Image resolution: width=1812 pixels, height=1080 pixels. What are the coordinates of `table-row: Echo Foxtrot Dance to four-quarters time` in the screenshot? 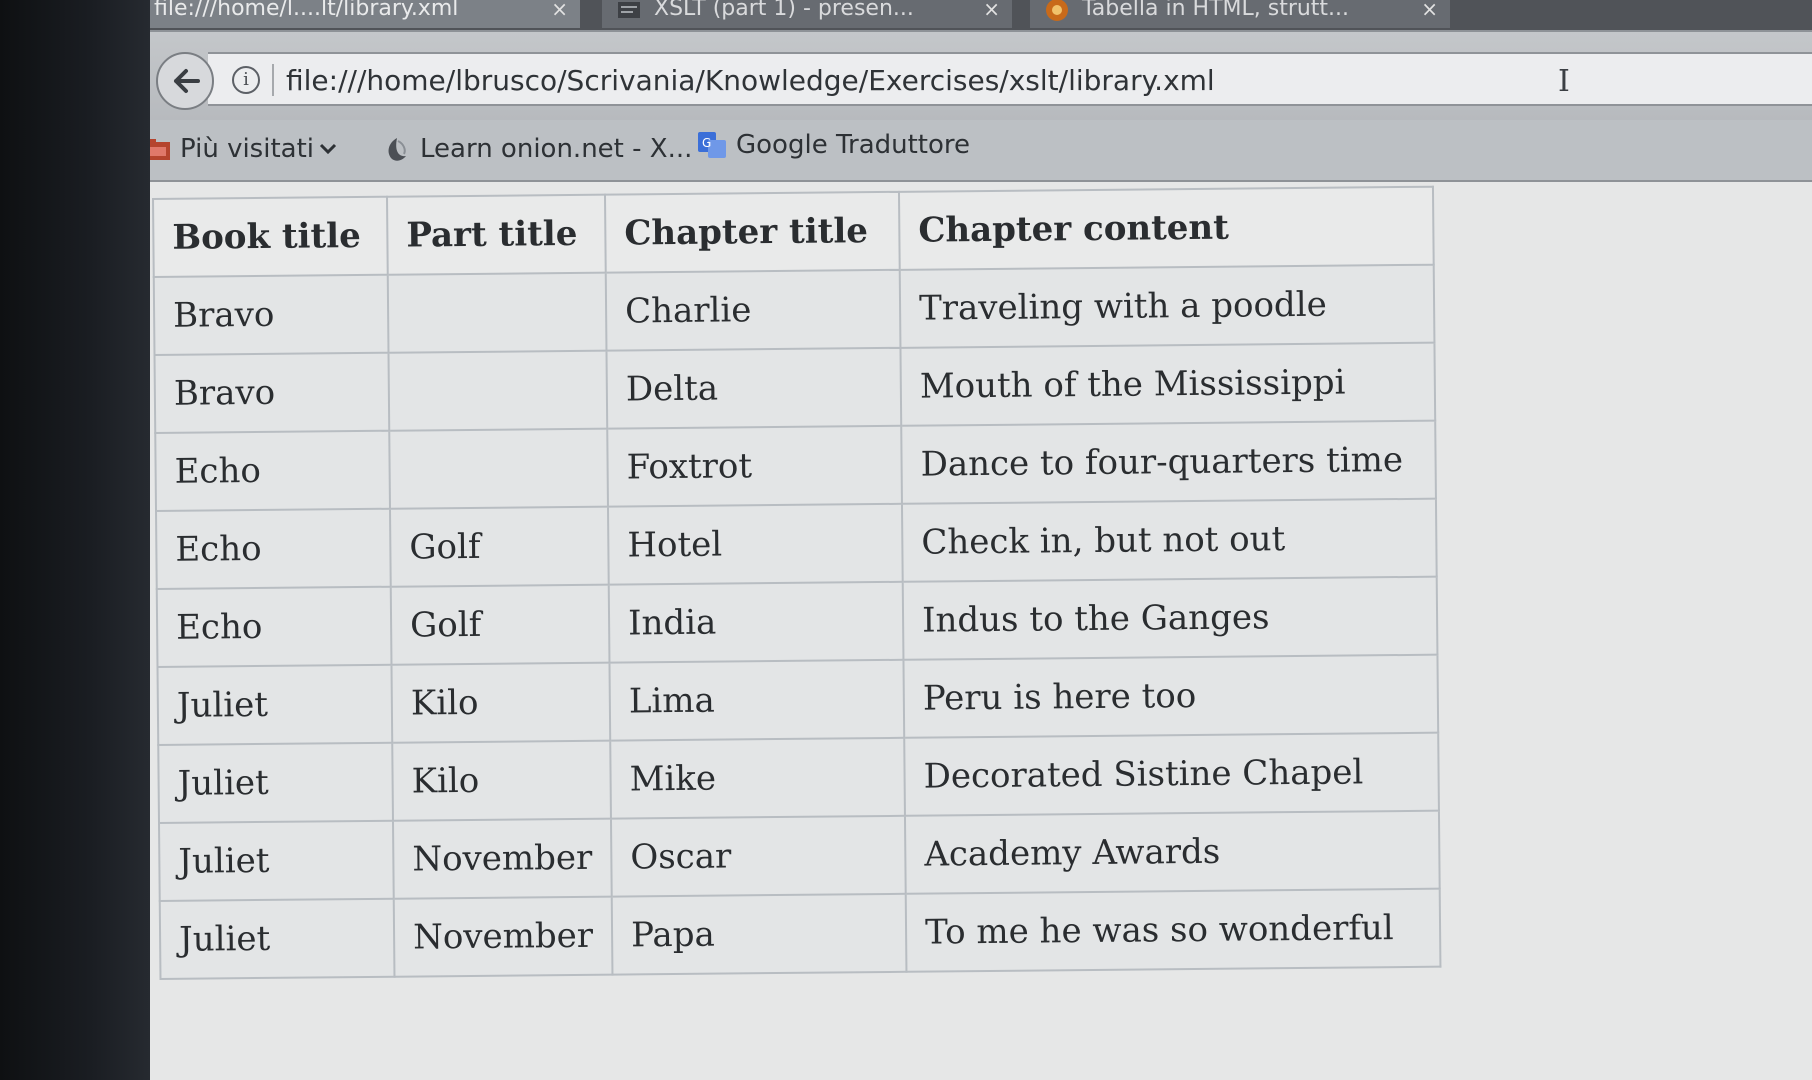 It's located at (795, 465).